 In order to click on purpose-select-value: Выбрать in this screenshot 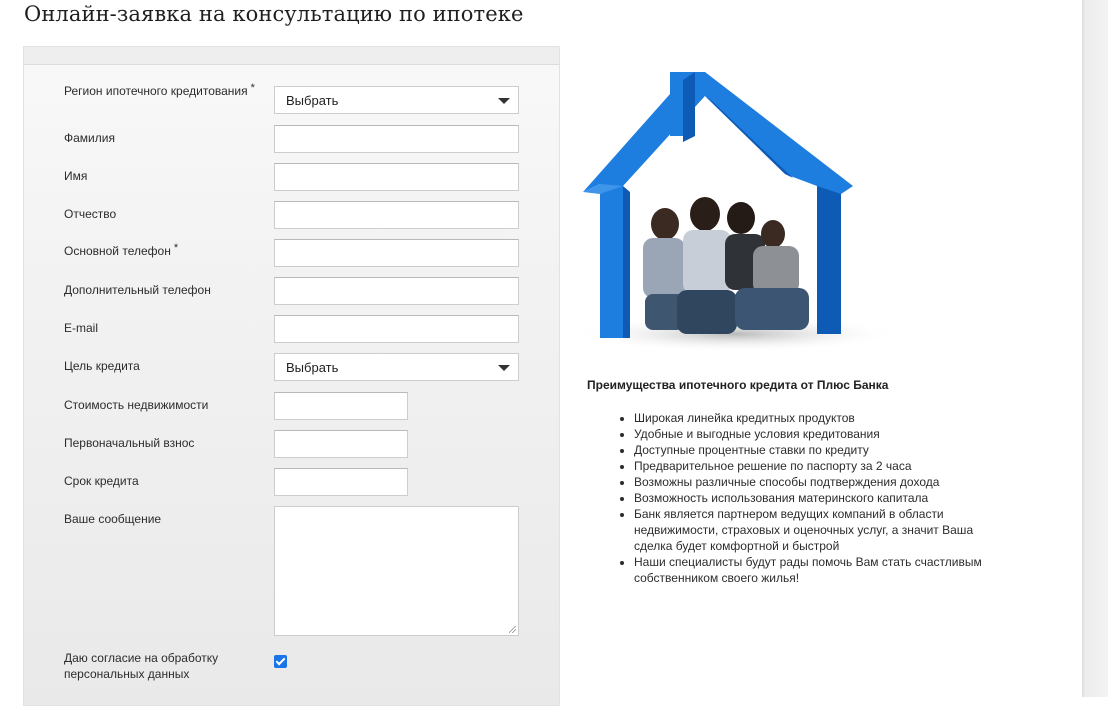, I will do `click(312, 367)`.